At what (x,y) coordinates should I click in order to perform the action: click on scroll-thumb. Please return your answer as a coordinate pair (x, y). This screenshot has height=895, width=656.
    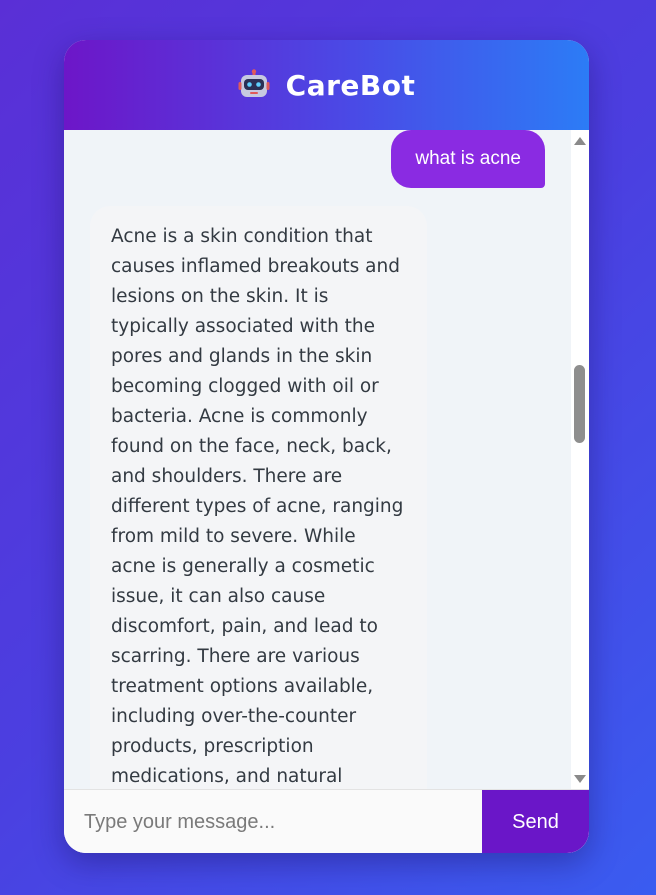
    Looking at the image, I should click on (579, 404).